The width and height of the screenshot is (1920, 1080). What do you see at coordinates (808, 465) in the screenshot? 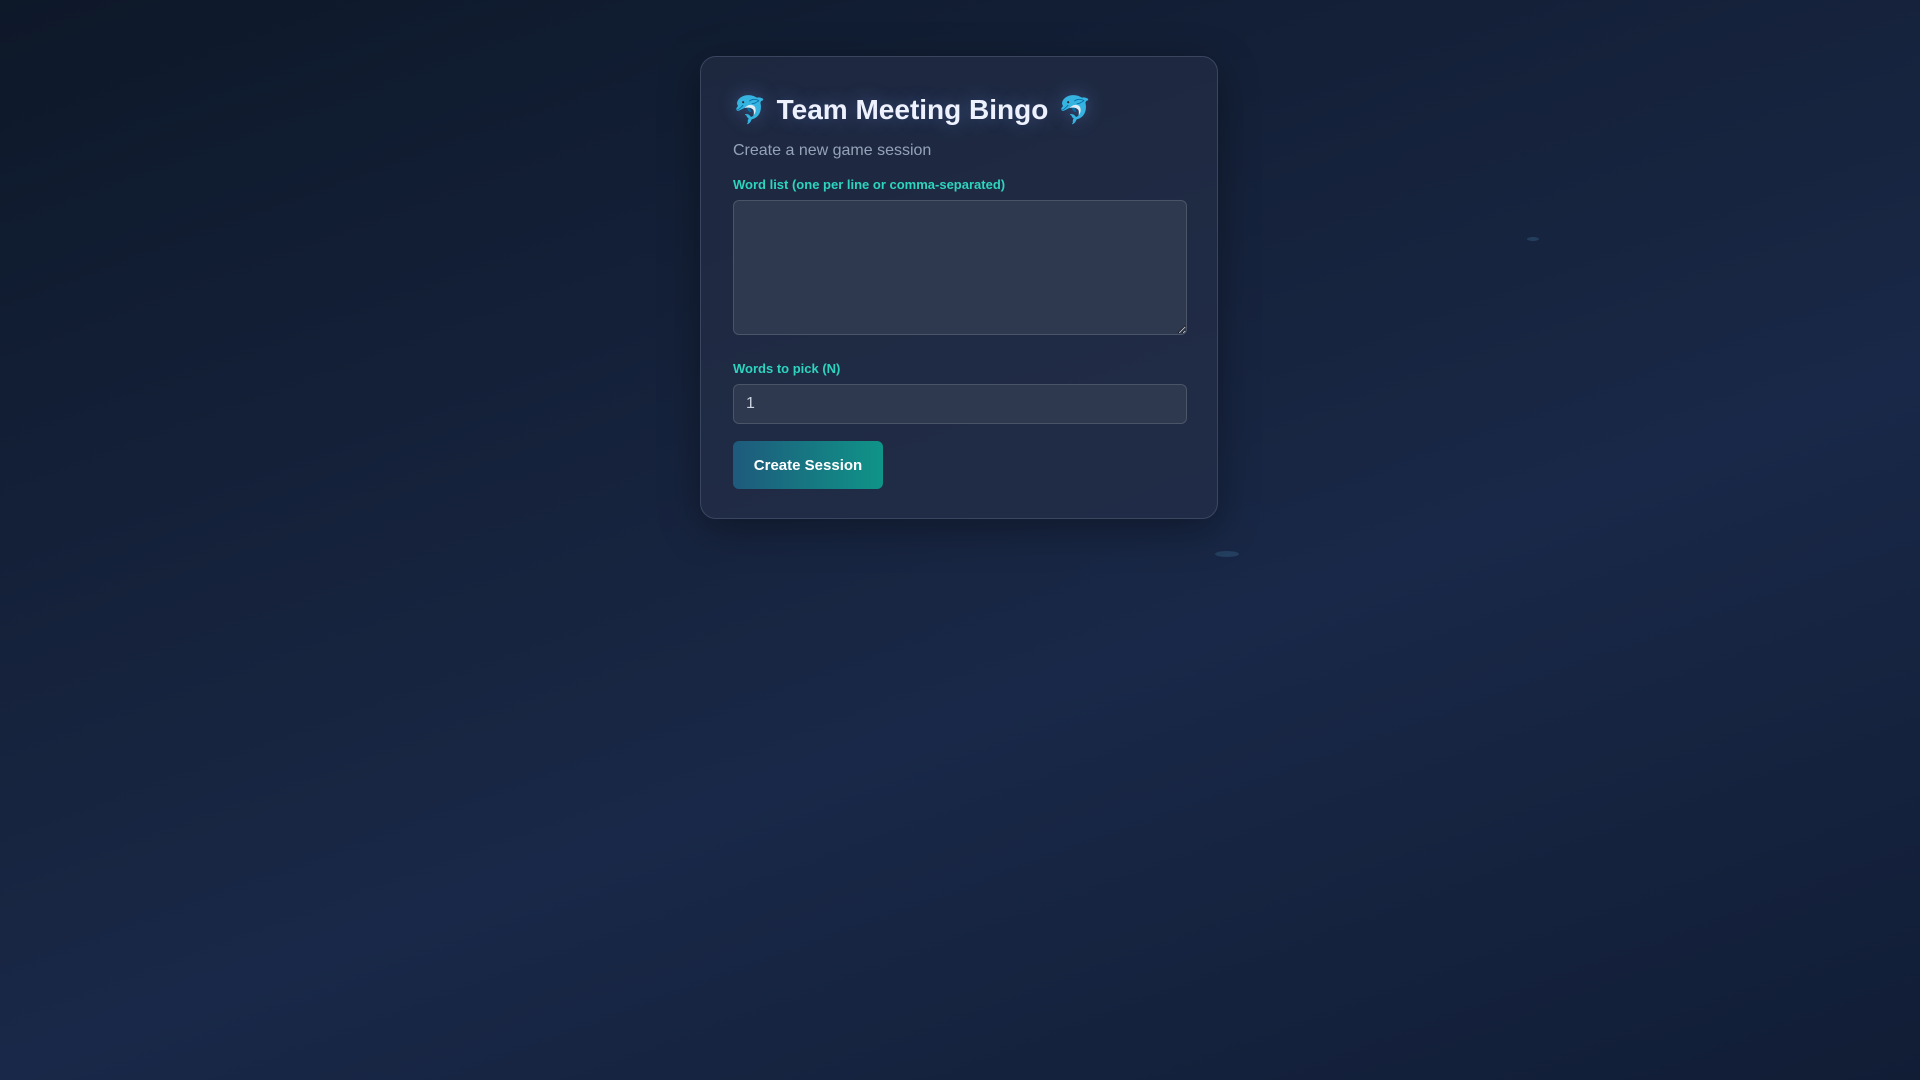
I see `create-session-button: Create Session` at bounding box center [808, 465].